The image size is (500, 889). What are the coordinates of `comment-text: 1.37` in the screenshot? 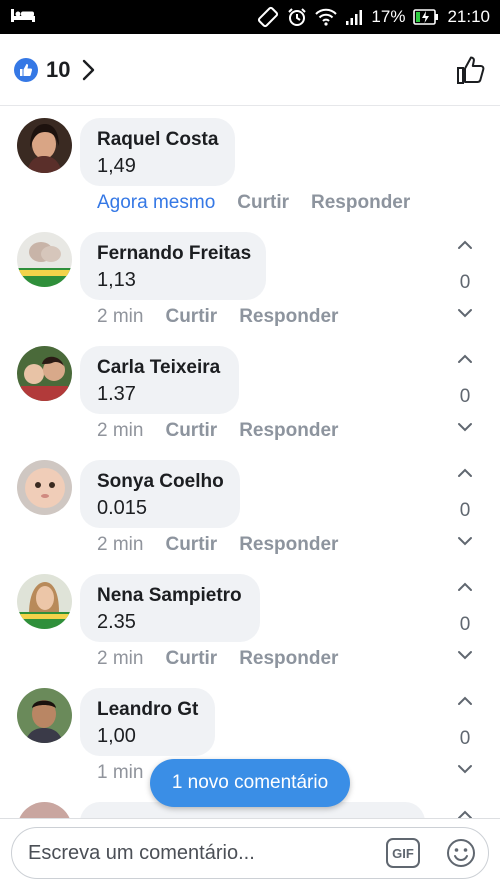 It's located at (116, 394).